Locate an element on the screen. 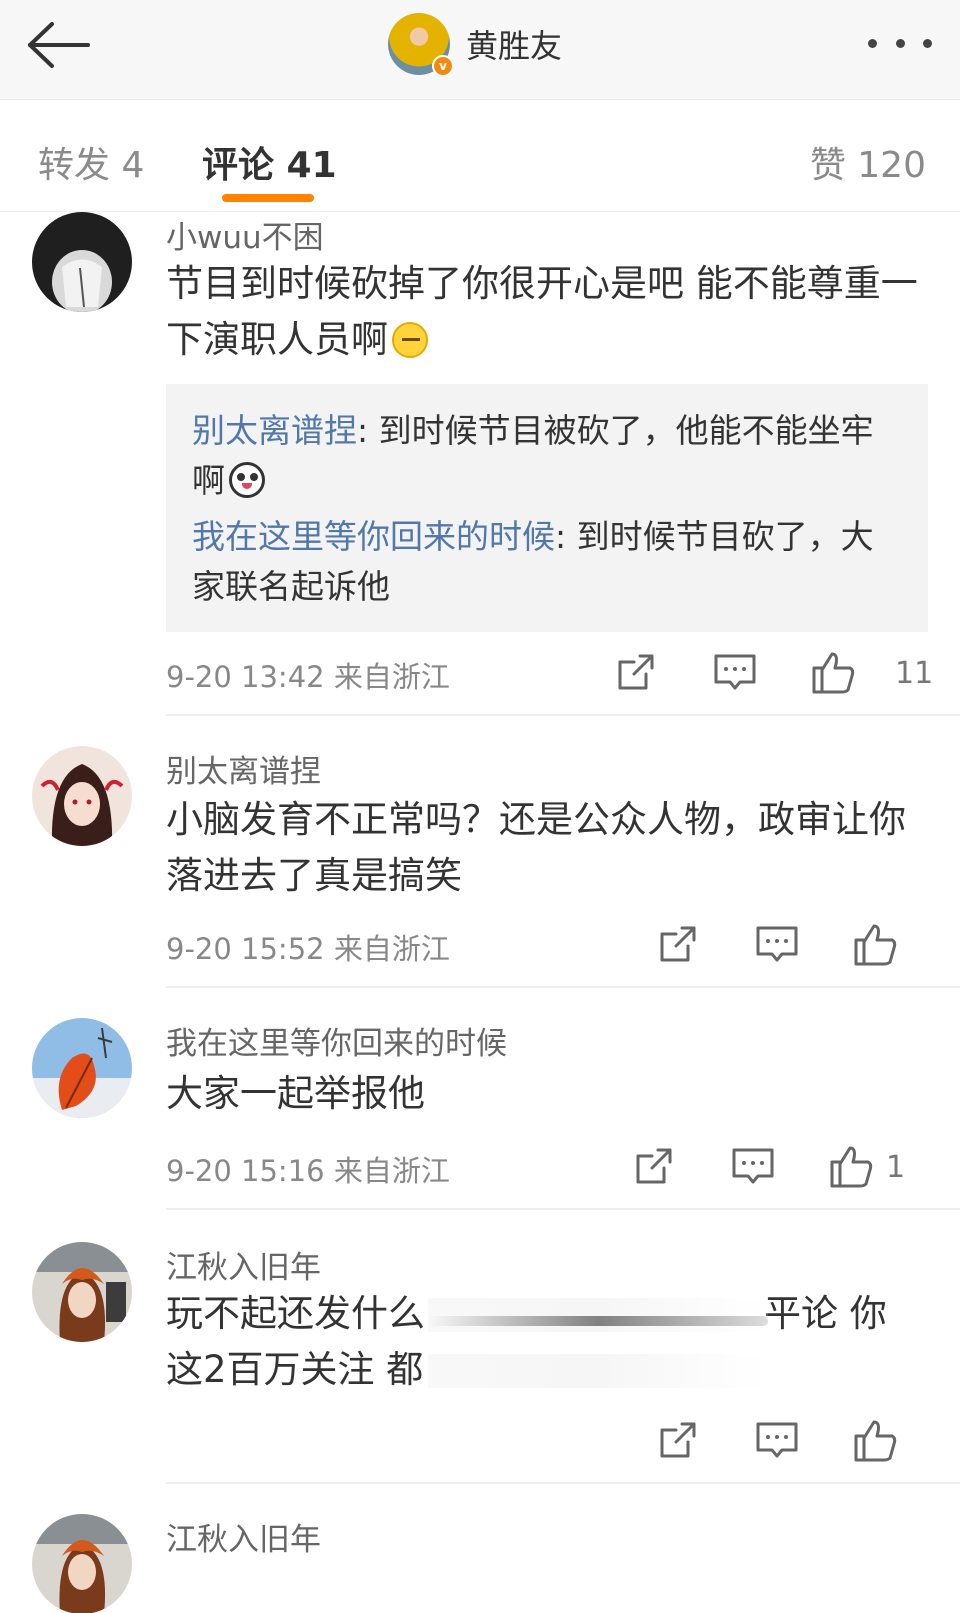  comment-username: 别太离谱捏 is located at coordinates (243, 768).